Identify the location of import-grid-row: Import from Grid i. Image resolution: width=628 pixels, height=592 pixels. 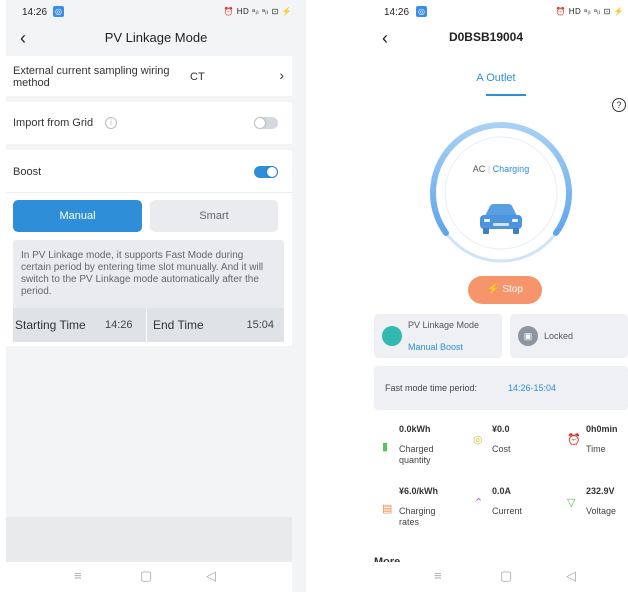
(149, 123).